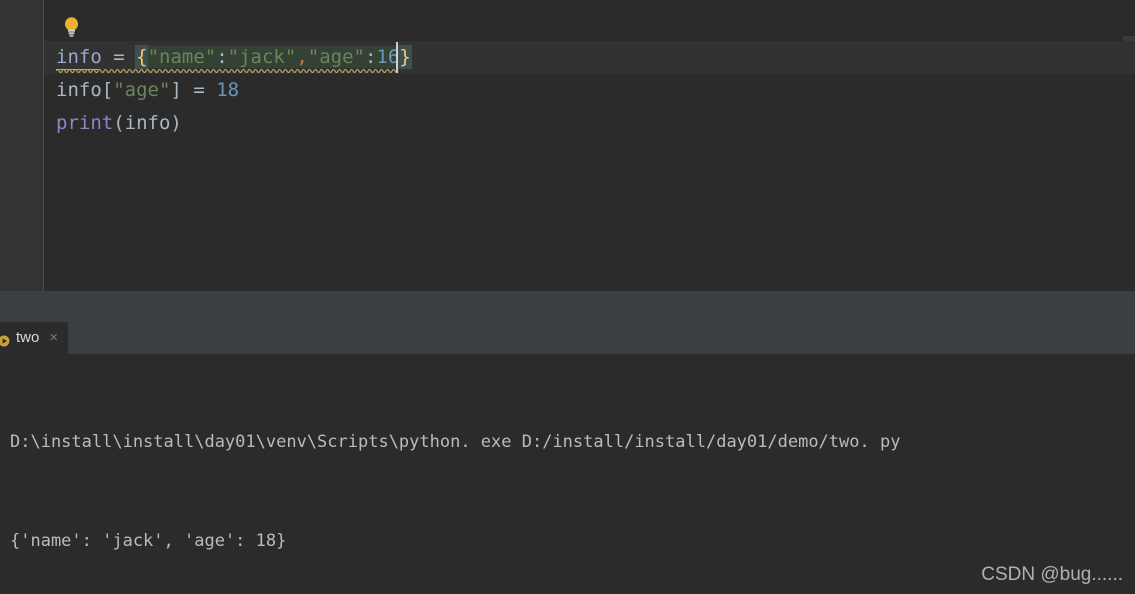 The width and height of the screenshot is (1135, 594). Describe the element at coordinates (53, 338) in the screenshot. I see `close-icon: ×` at that location.